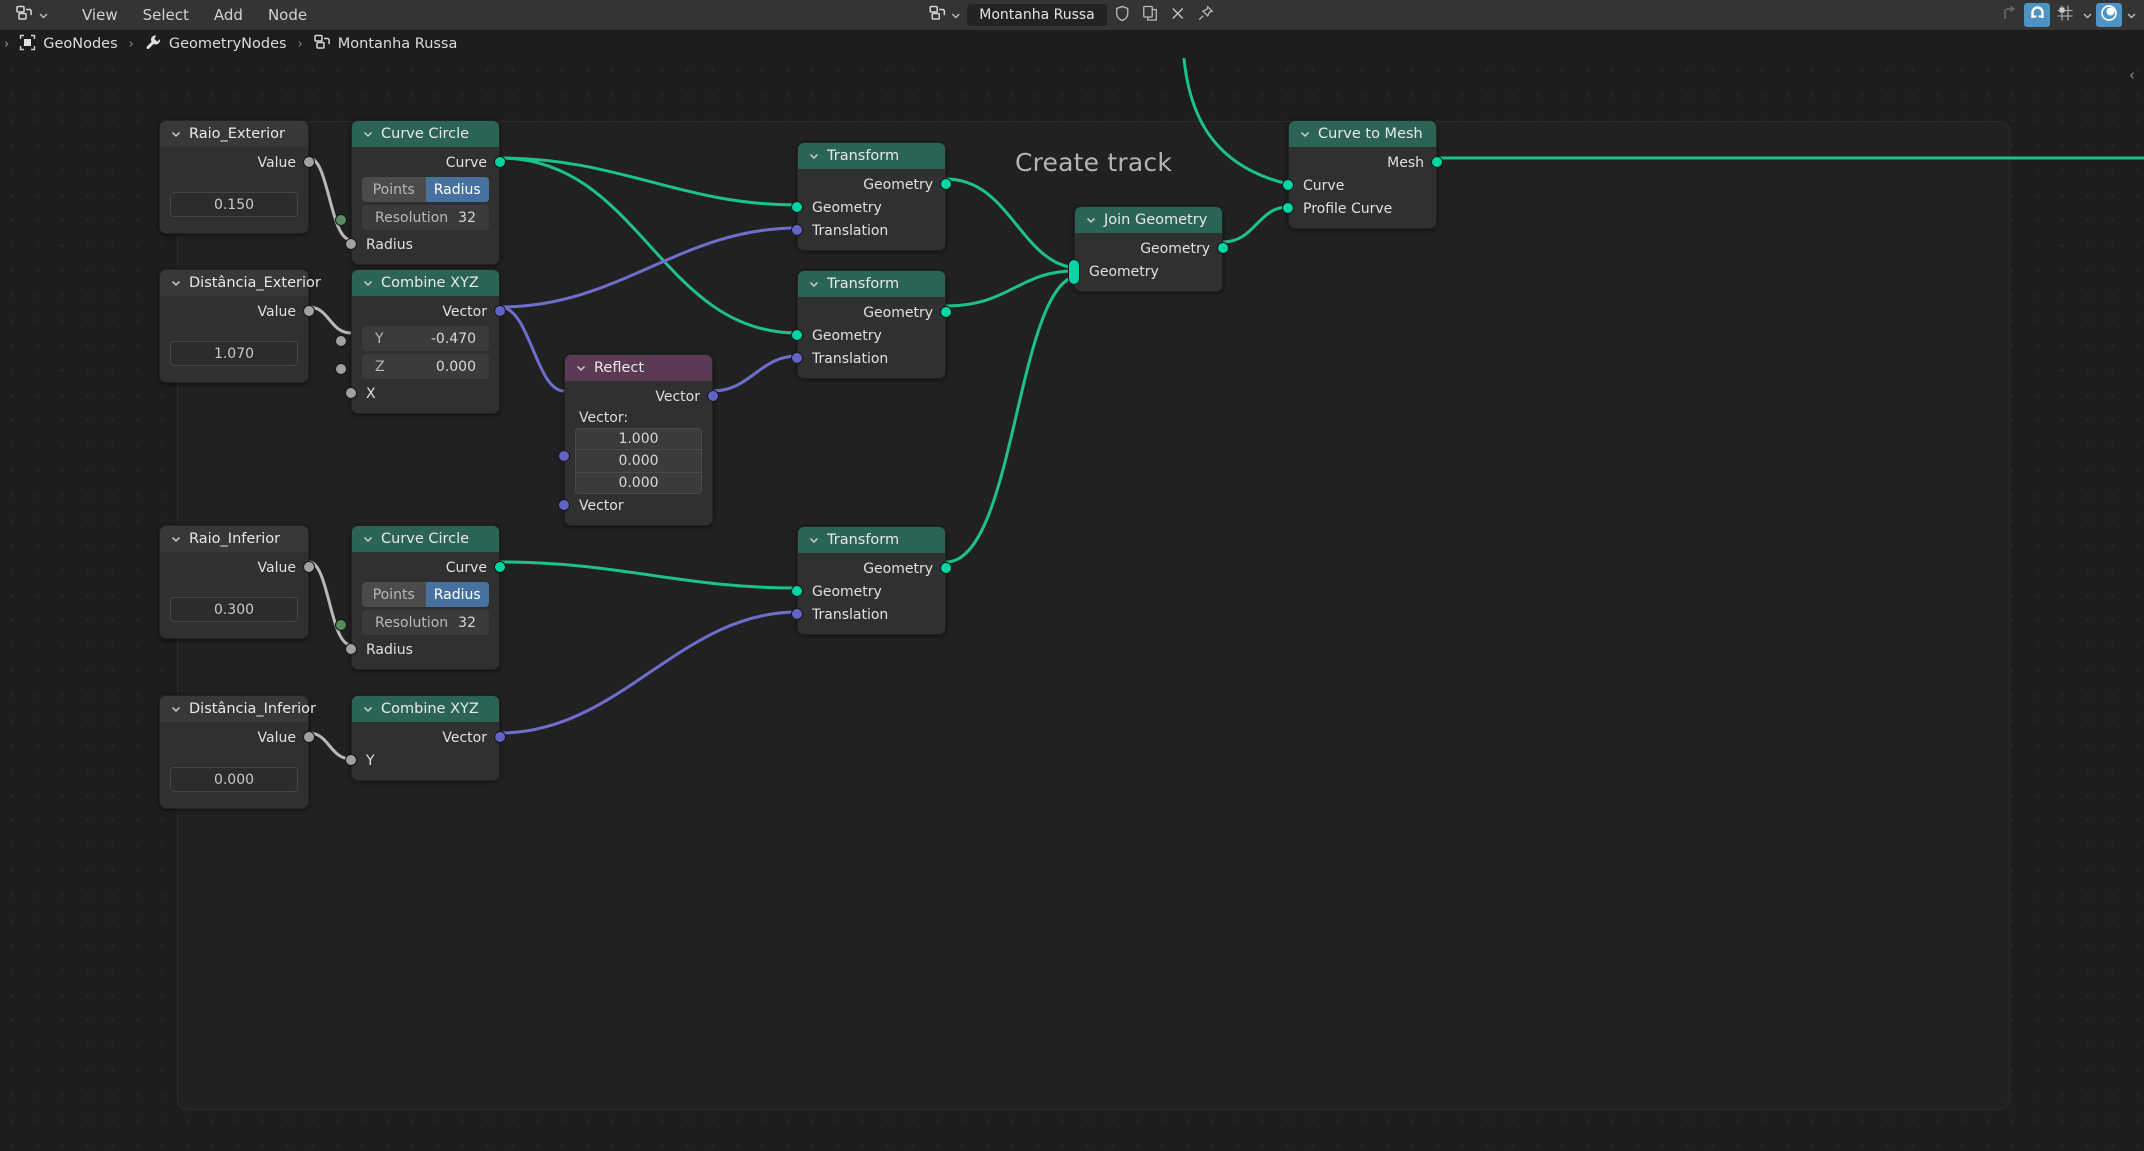 This screenshot has width=2144, height=1151. I want to click on breadcrumb-back-arrow: ›, so click(7, 44).